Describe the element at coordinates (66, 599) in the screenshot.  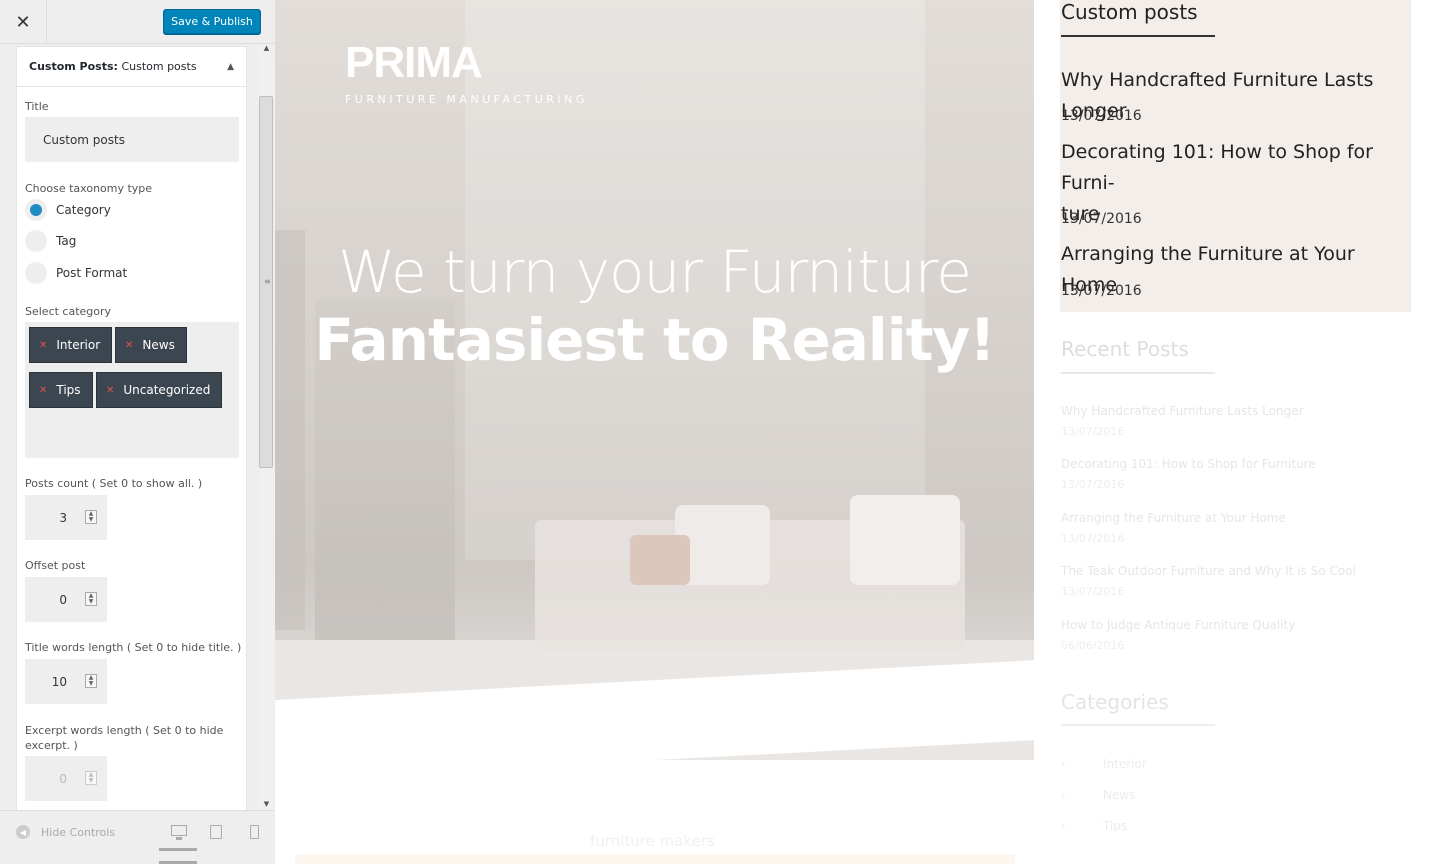
I see `offset-input: 0 ▲ ▼` at that location.